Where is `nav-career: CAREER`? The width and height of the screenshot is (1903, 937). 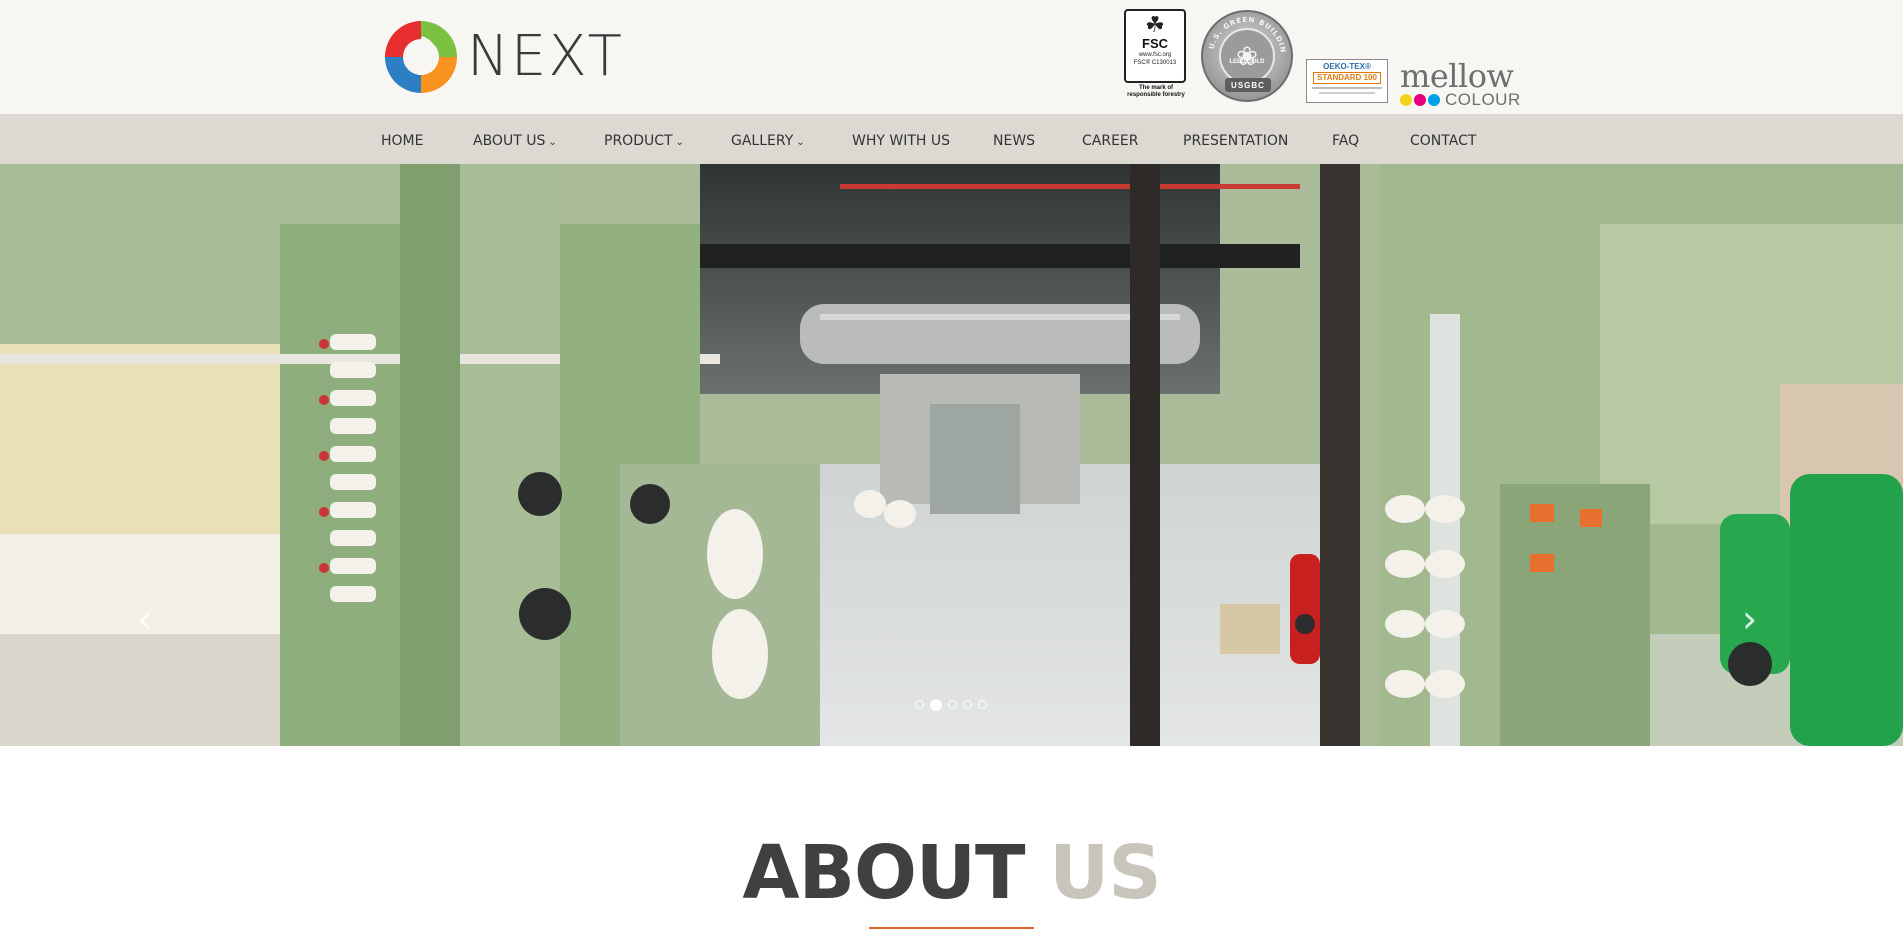 nav-career: CAREER is located at coordinates (1110, 141).